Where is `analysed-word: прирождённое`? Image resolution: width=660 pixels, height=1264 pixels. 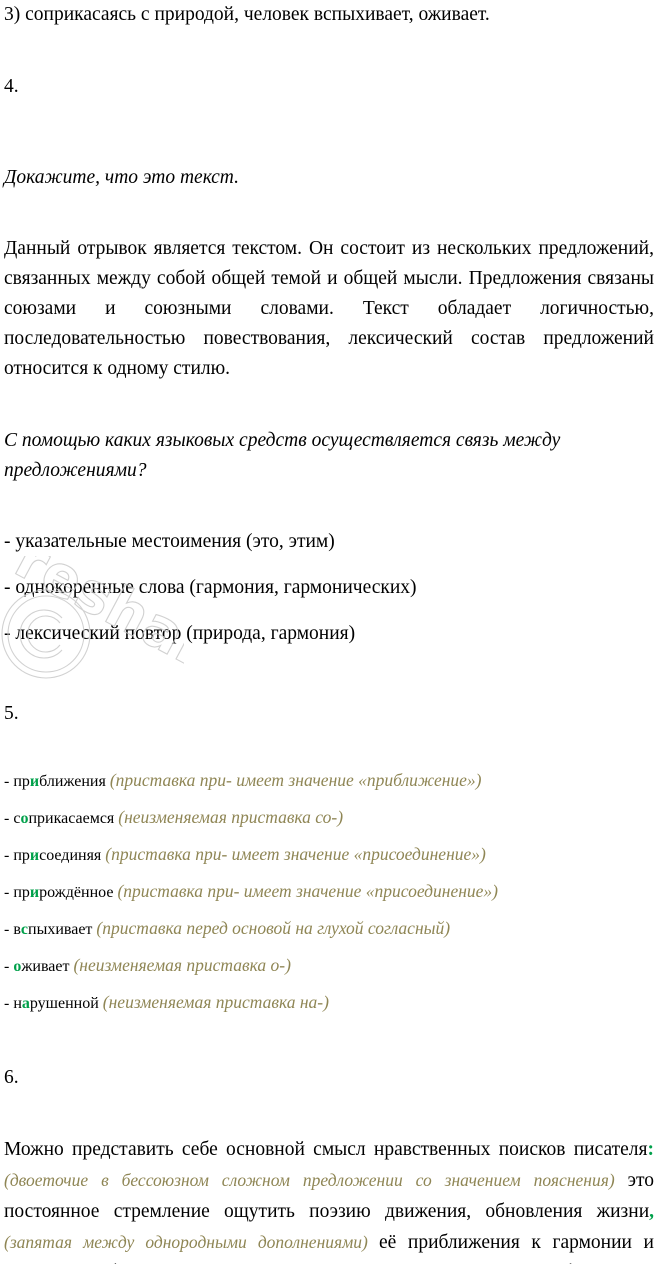
analysed-word: прирождённое is located at coordinates (63, 892).